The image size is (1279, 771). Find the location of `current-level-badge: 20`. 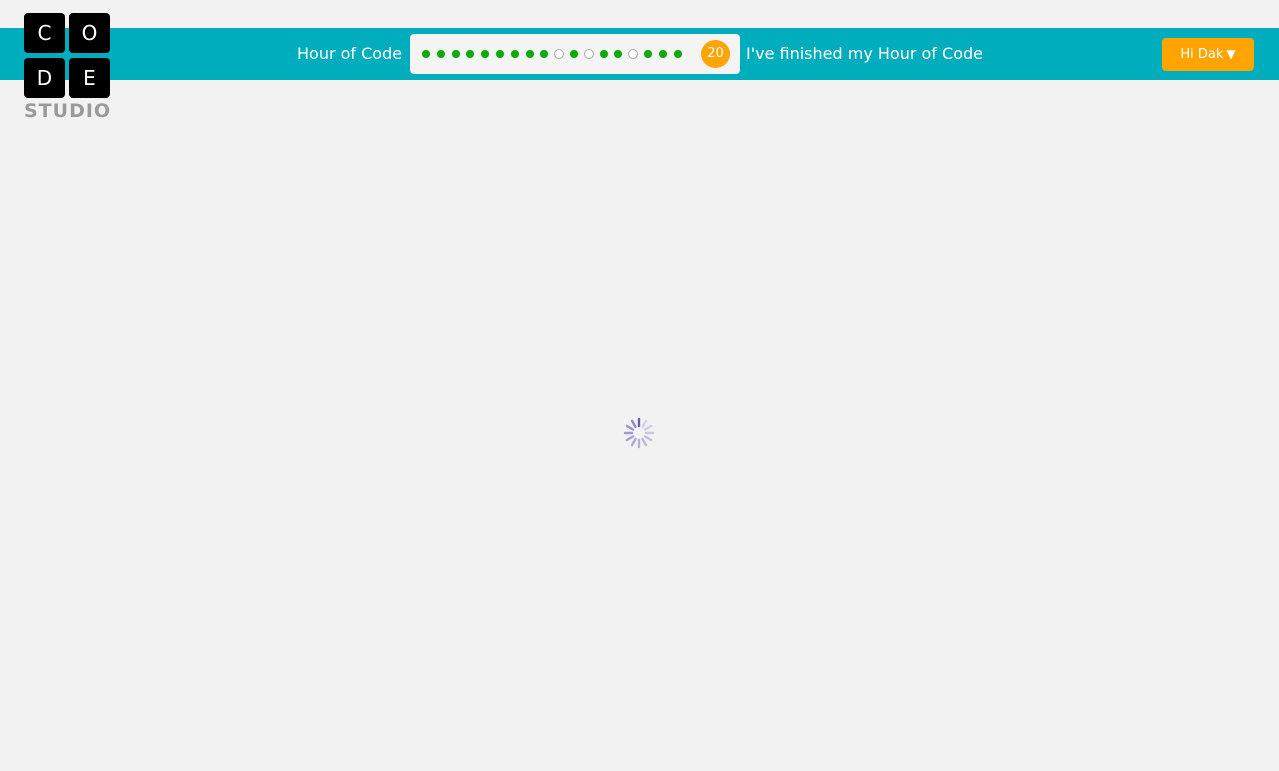

current-level-badge: 20 is located at coordinates (715, 54).